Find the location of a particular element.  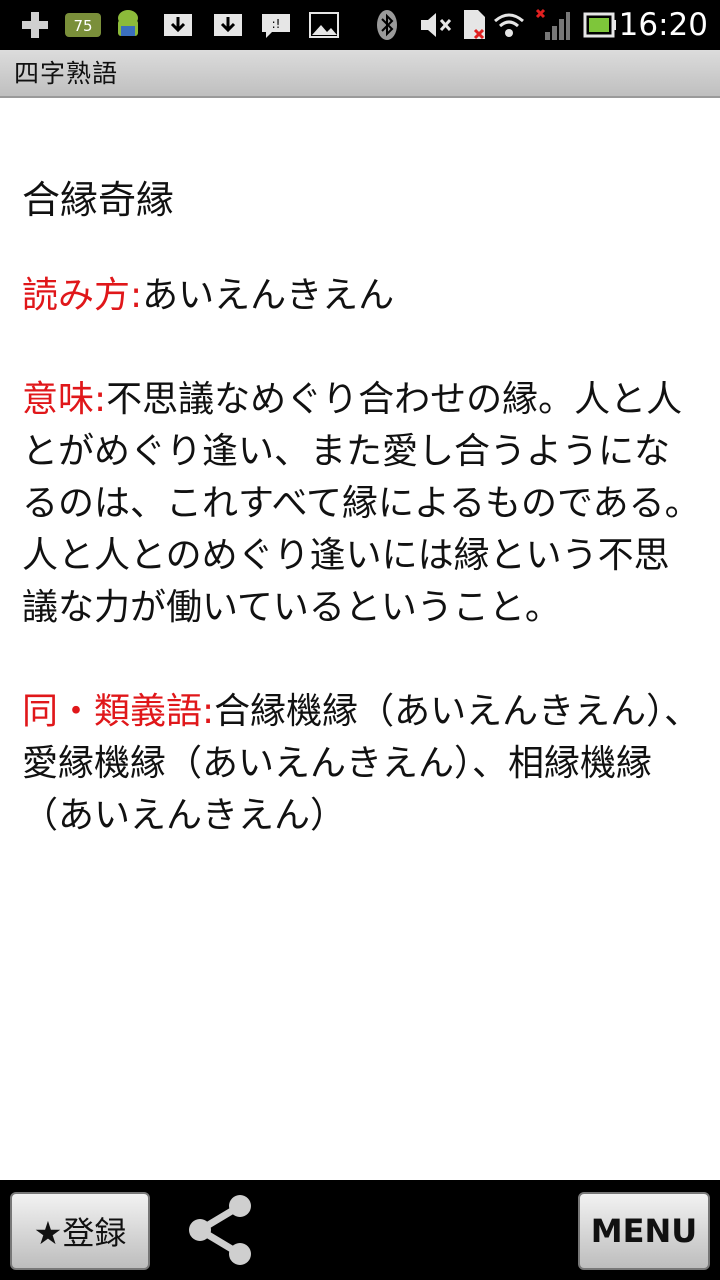

reading-text: あいえんきえん is located at coordinates (268, 295).